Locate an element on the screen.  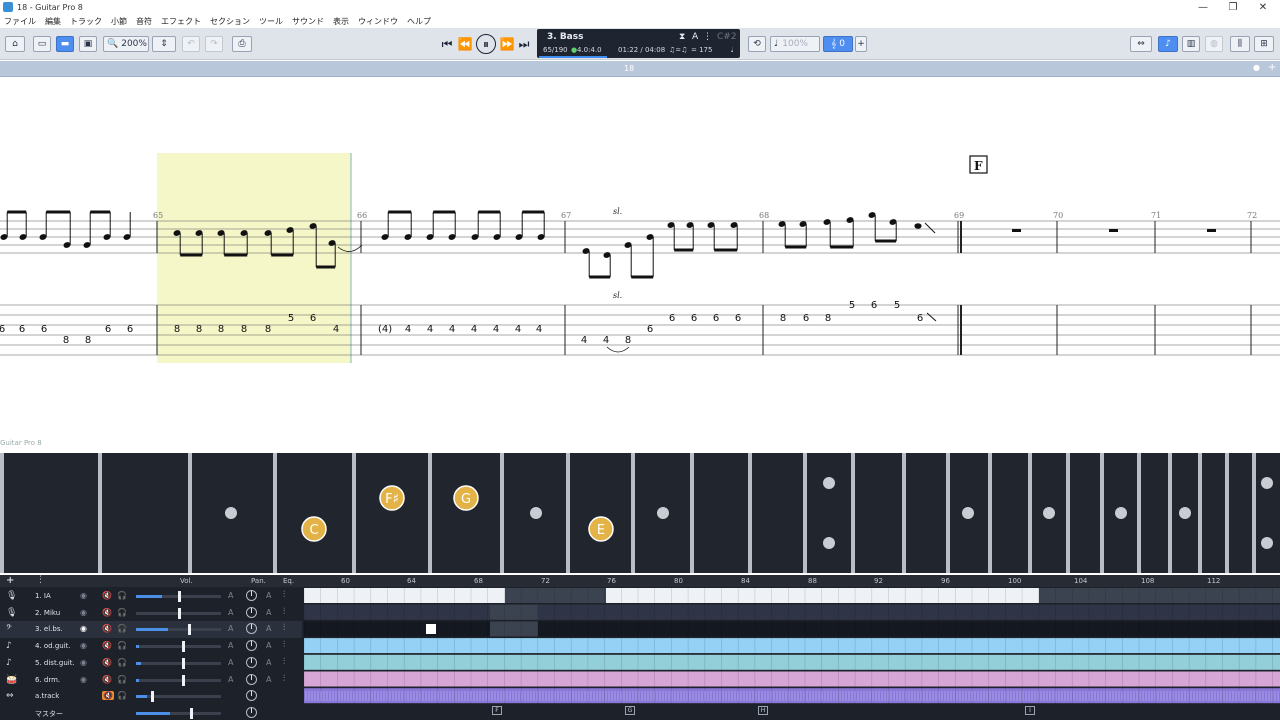
play-pause-button: ⏸ is located at coordinates (486, 44).